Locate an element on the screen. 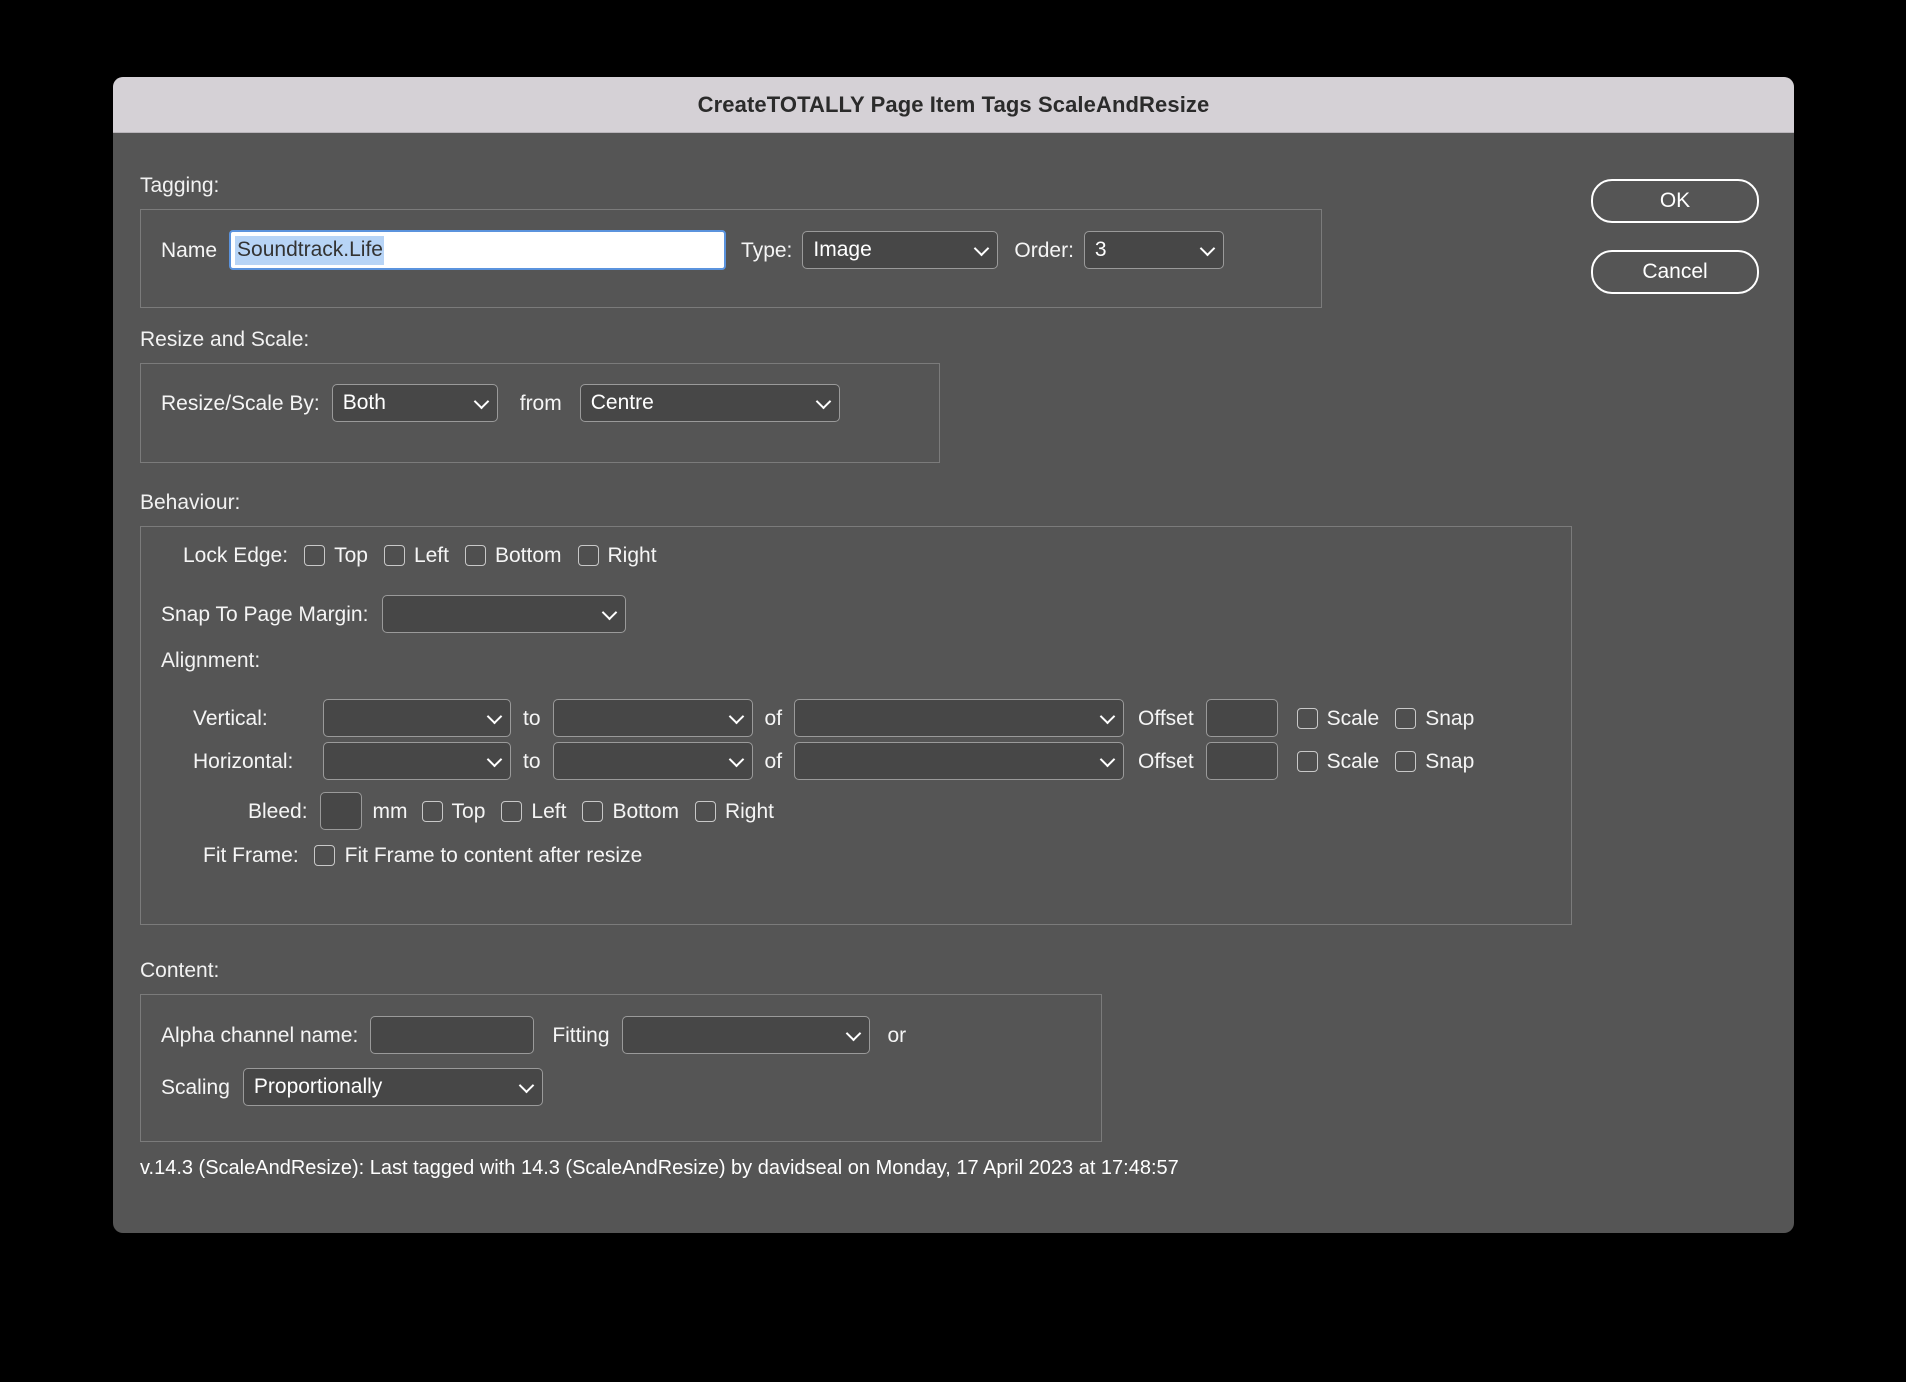 This screenshot has width=1906, height=1382. alpha-channel-label: Alpha channel name: is located at coordinates (260, 1035).